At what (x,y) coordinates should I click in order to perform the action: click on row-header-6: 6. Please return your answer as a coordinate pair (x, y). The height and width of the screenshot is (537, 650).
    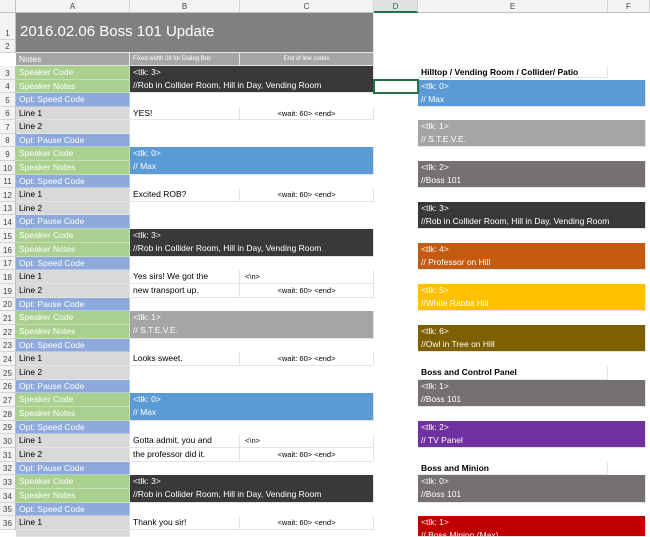
    Looking at the image, I should click on (8, 113).